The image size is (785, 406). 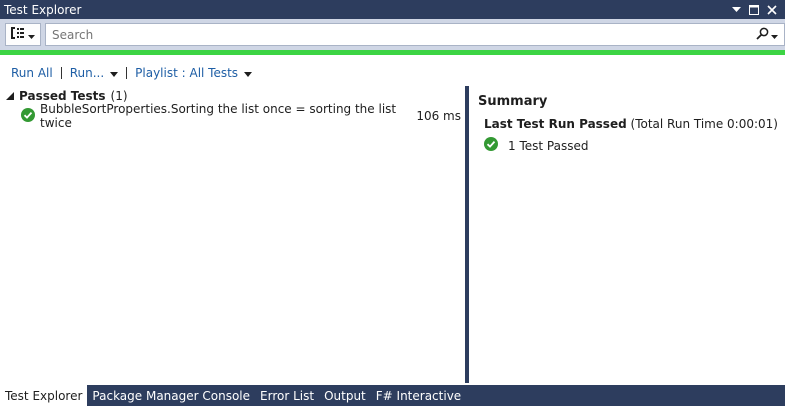 I want to click on search-box, so click(x=415, y=34).